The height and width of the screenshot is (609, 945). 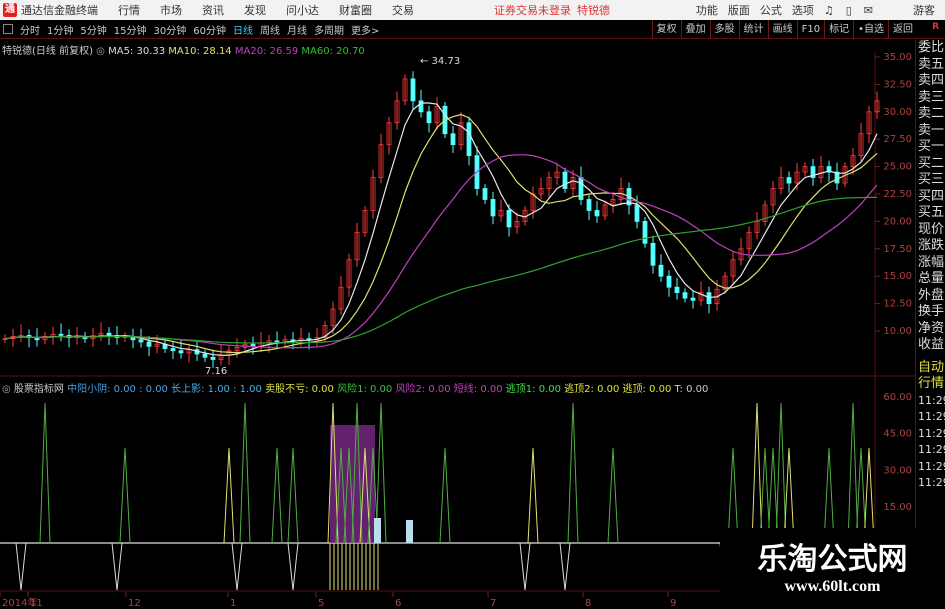 I want to click on message-icon: ✉, so click(x=868, y=10).